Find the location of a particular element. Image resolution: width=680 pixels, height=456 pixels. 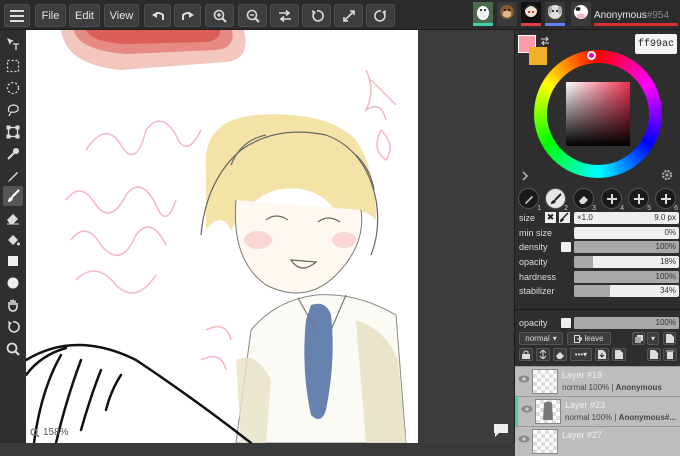

eraser-tool is located at coordinates (13, 218).